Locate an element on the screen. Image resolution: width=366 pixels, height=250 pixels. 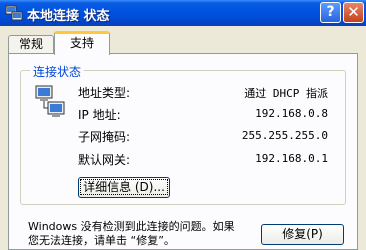
subnet-mask-value: 255.255.255.0 is located at coordinates (284, 135).